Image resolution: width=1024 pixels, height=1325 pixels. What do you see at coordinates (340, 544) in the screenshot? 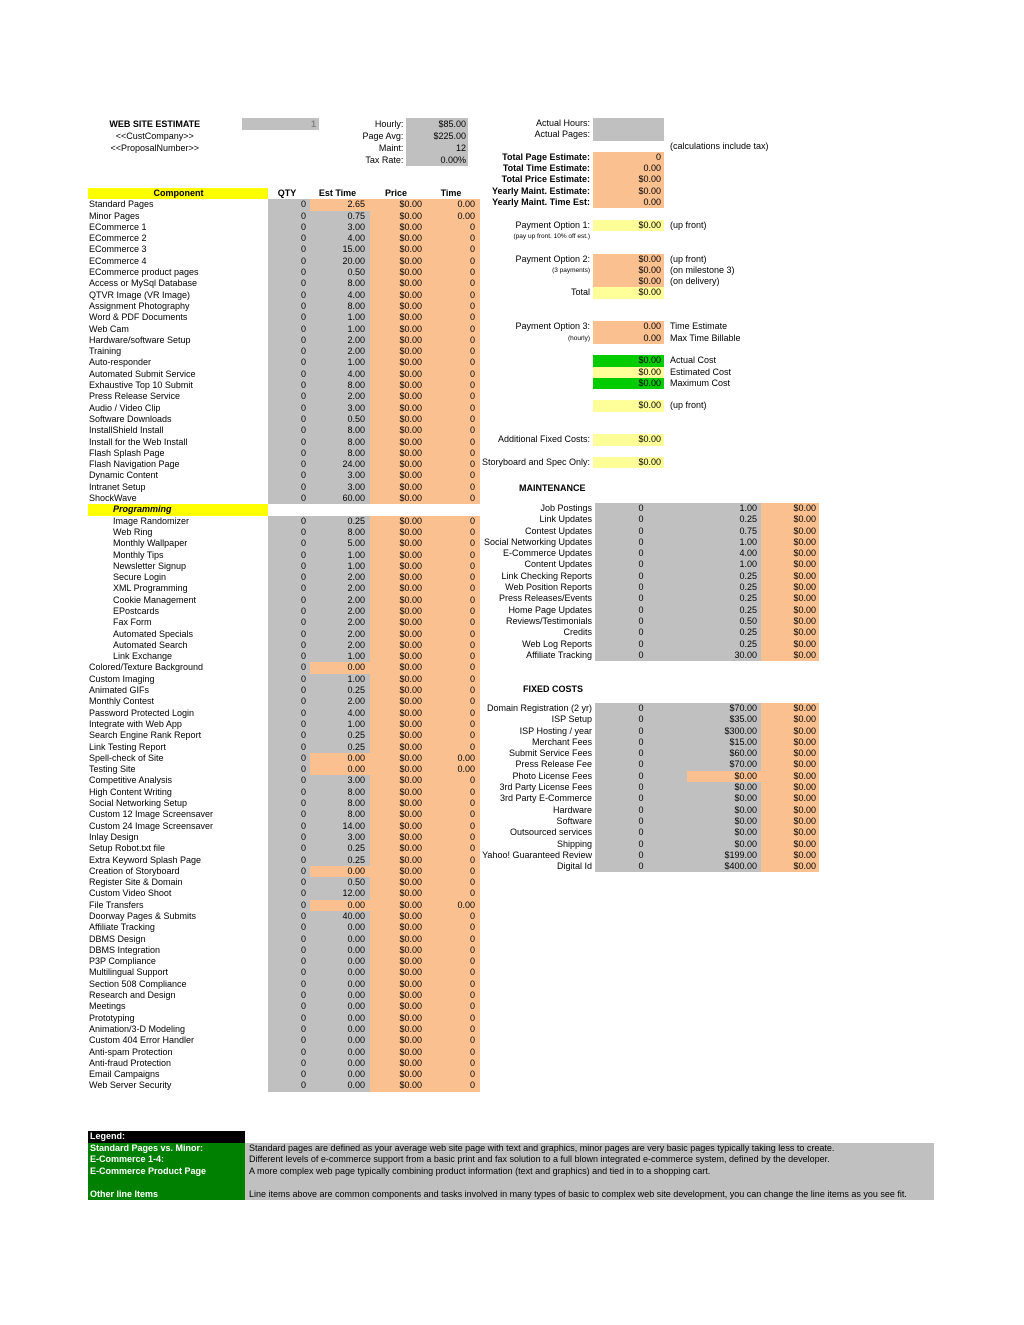
I see `component-est-time: 5.00` at bounding box center [340, 544].